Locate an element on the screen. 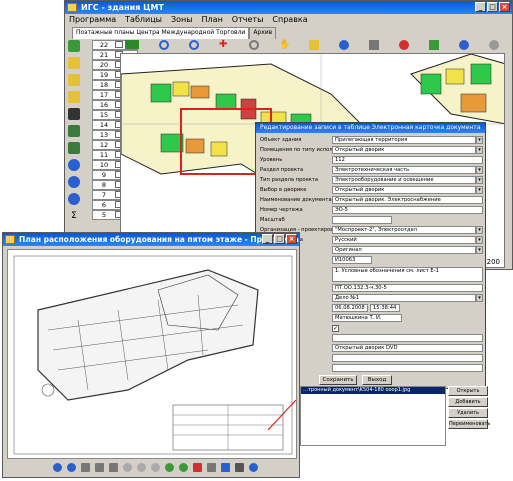 The width and height of the screenshot is (513, 481). field-value: И10063 is located at coordinates (352, 260).